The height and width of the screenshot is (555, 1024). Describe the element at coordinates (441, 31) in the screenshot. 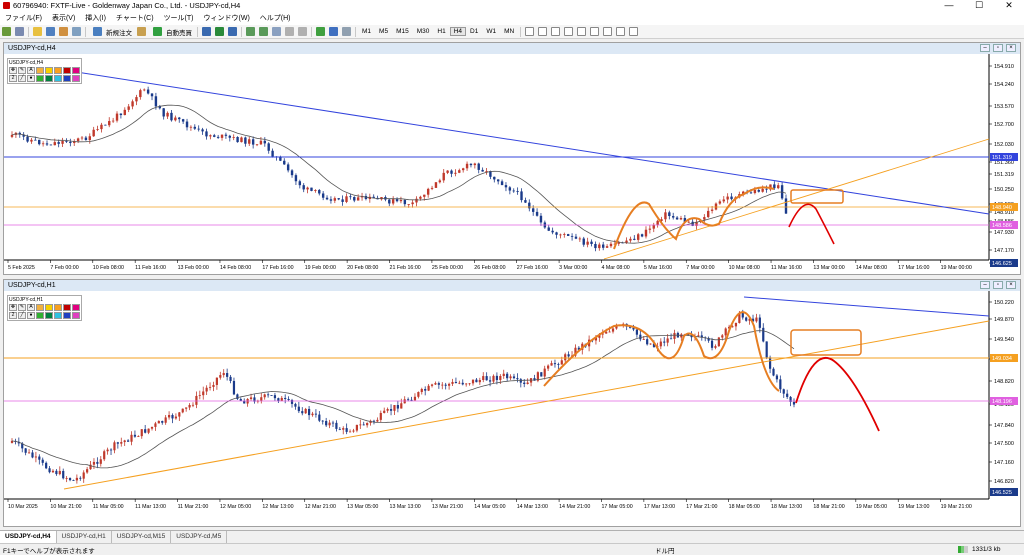

I see `timeframe-h1: H1` at that location.